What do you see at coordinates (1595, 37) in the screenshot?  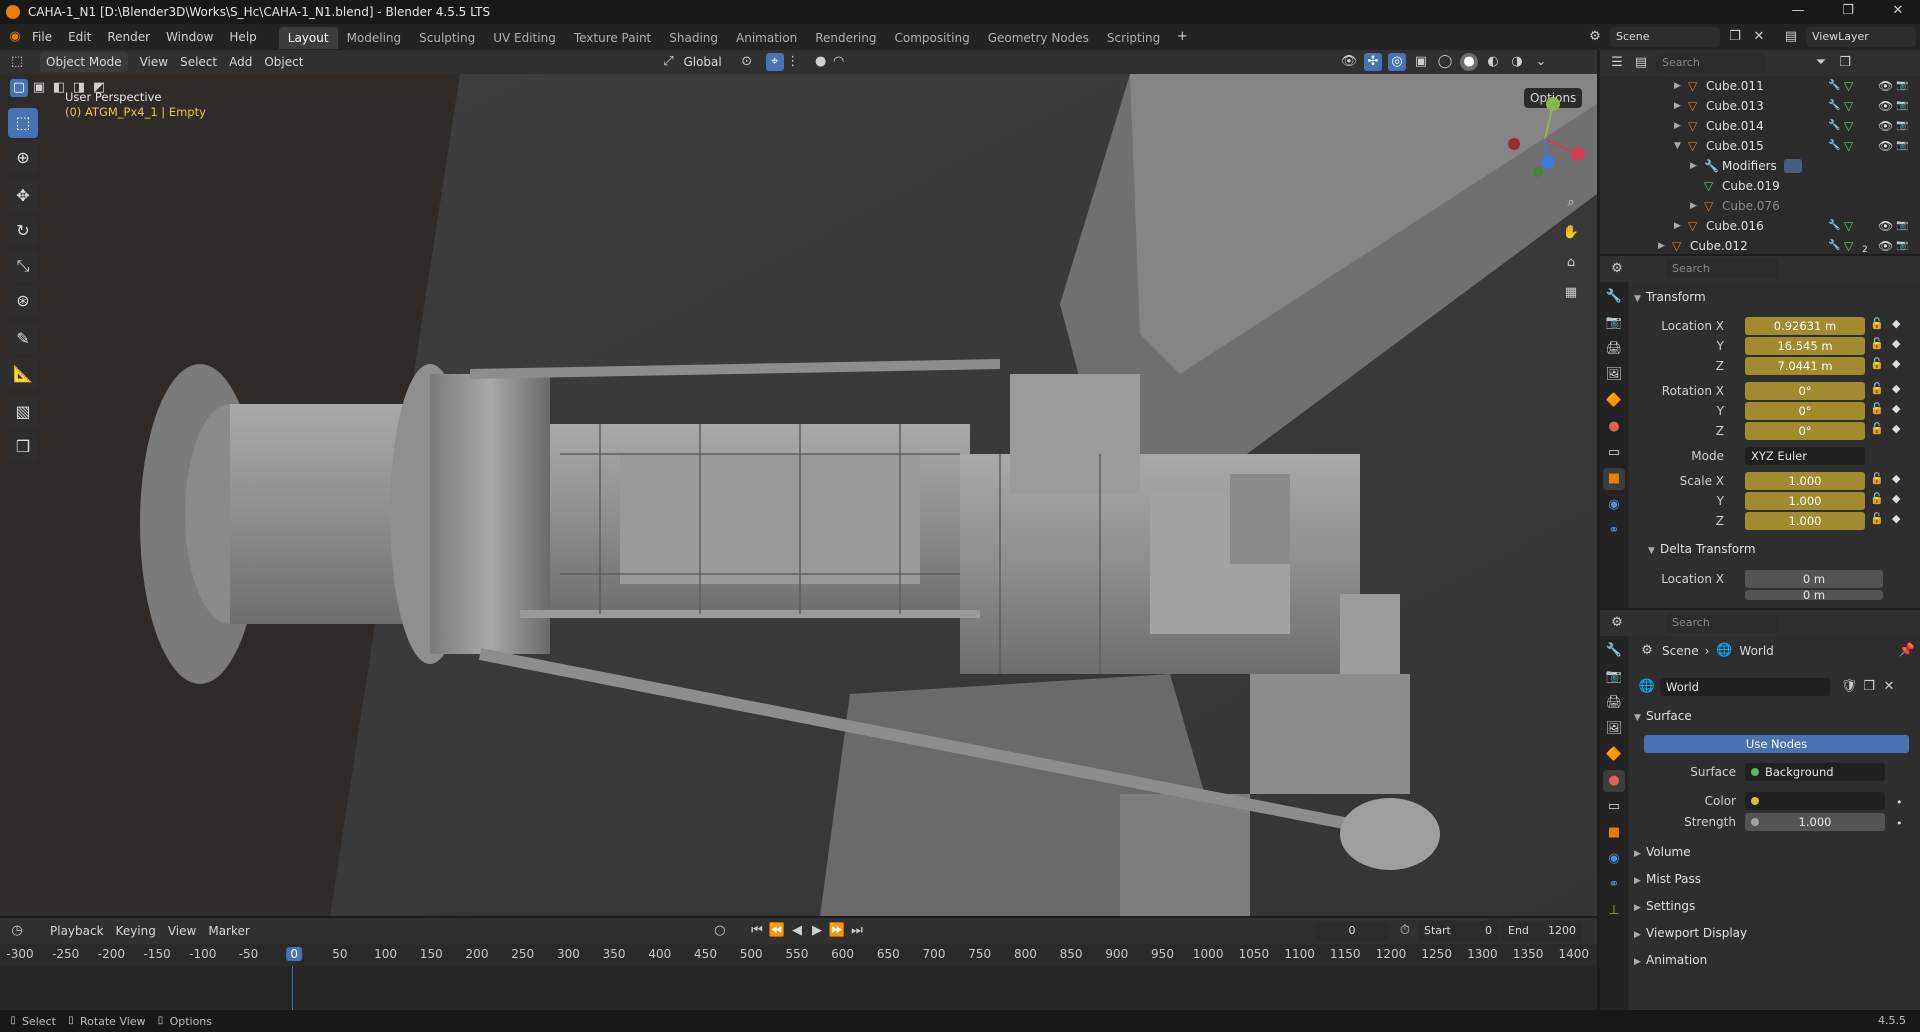 I see `scene-icon: ⚙` at bounding box center [1595, 37].